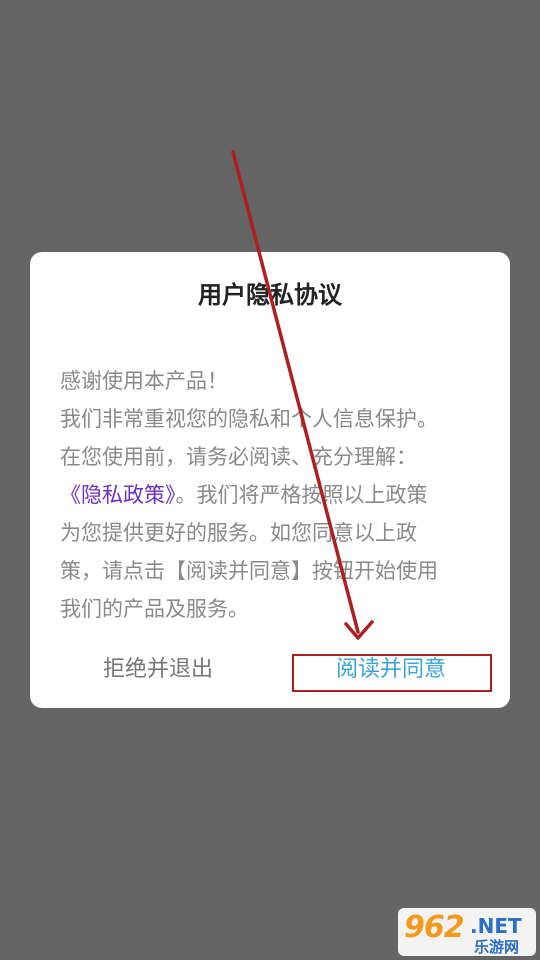 The image size is (540, 960). What do you see at coordinates (154, 609) in the screenshot?
I see `body-line-products: 我们的产品及服务。` at bounding box center [154, 609].